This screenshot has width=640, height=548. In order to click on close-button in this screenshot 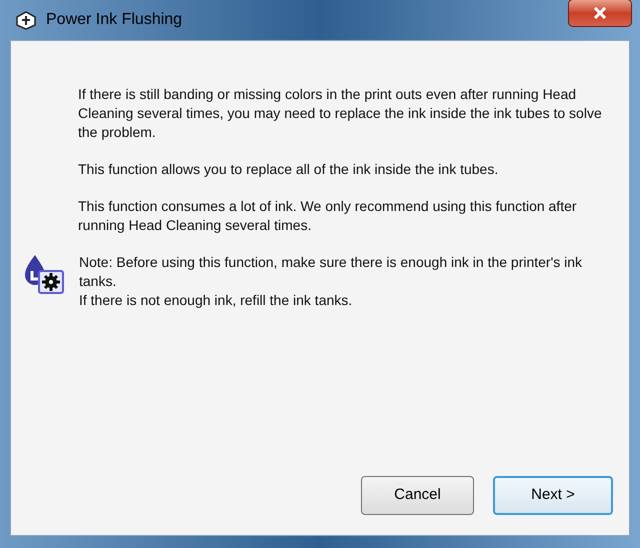, I will do `click(600, 13)`.